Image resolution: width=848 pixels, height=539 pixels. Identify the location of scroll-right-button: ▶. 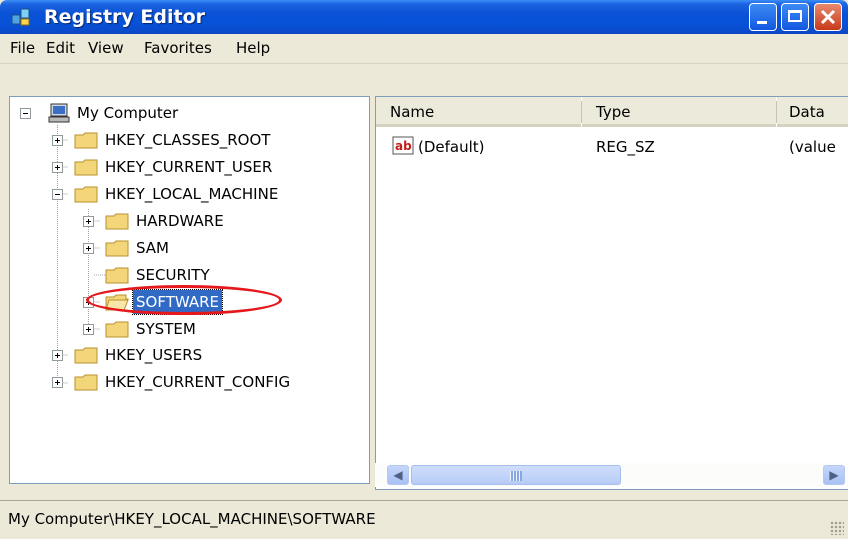
(834, 475).